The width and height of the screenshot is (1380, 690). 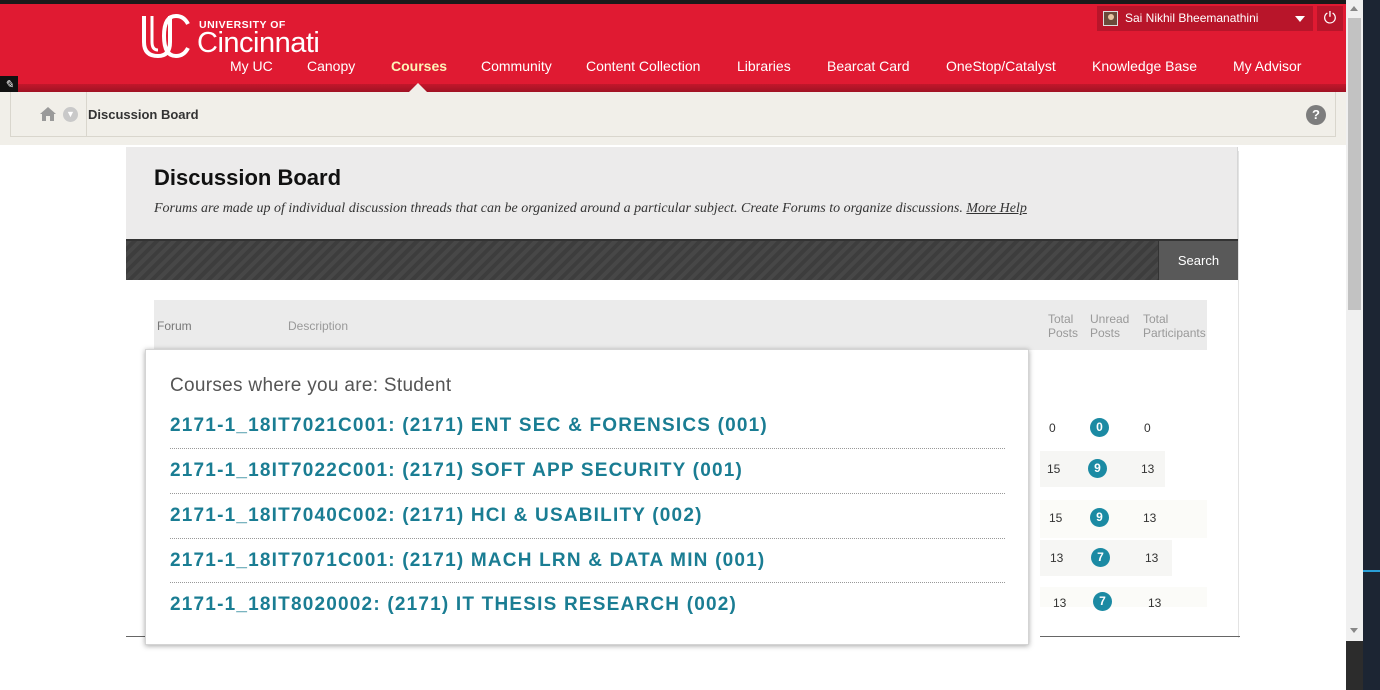 I want to click on help-icon: ?, so click(x=1316, y=115).